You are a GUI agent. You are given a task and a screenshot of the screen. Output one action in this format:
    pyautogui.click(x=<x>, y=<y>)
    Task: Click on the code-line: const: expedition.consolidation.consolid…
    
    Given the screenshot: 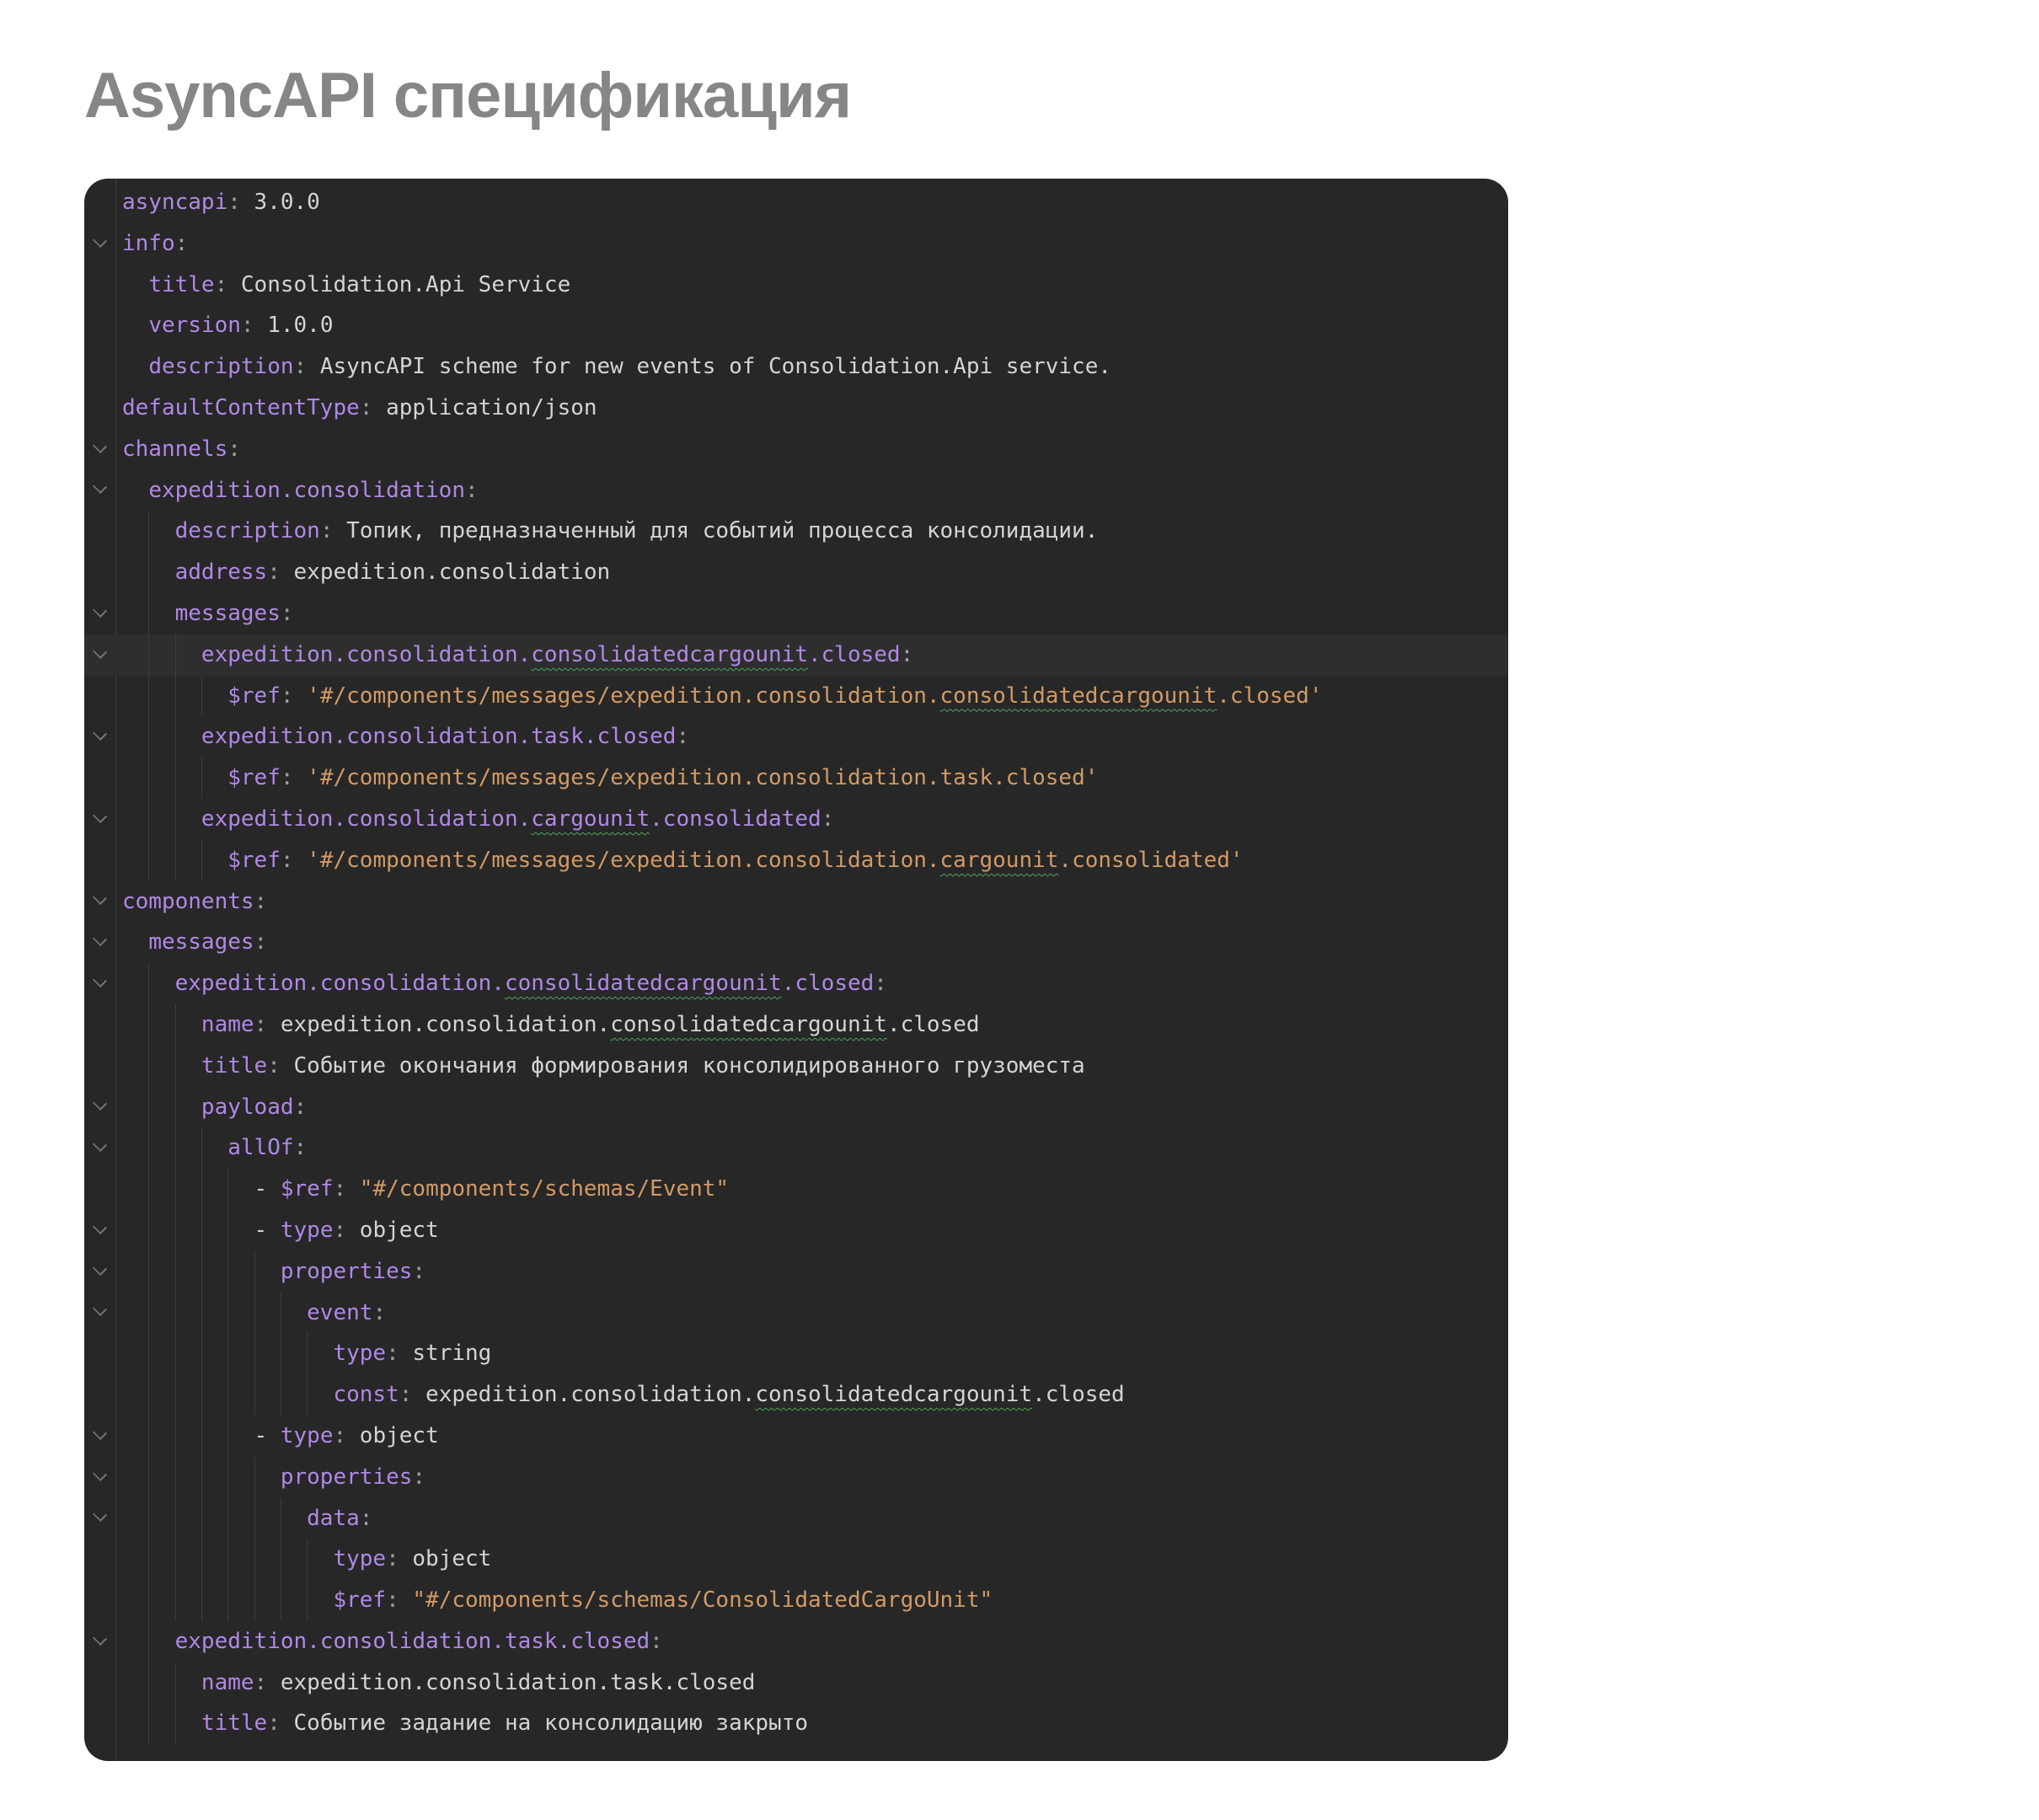 What is the action you would take?
    pyautogui.click(x=796, y=1395)
    